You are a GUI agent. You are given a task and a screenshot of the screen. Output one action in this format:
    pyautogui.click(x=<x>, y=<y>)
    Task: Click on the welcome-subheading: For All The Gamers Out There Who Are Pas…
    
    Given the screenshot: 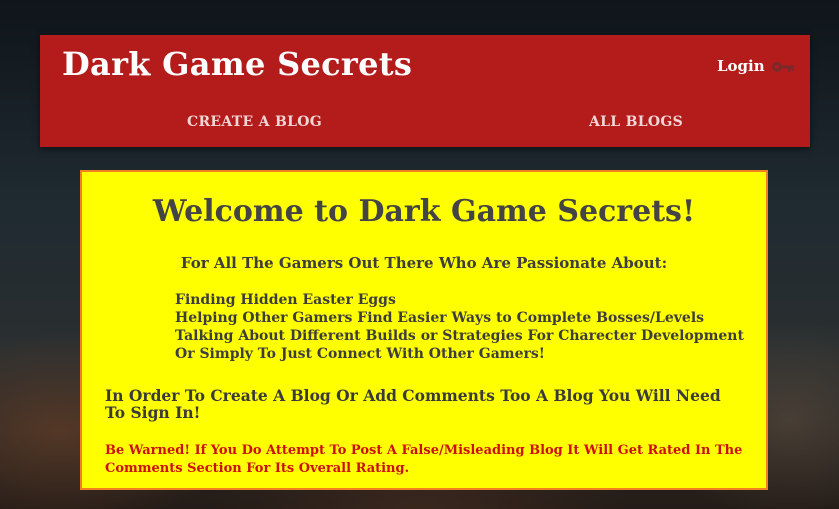 What is the action you would take?
    pyautogui.click(x=424, y=263)
    